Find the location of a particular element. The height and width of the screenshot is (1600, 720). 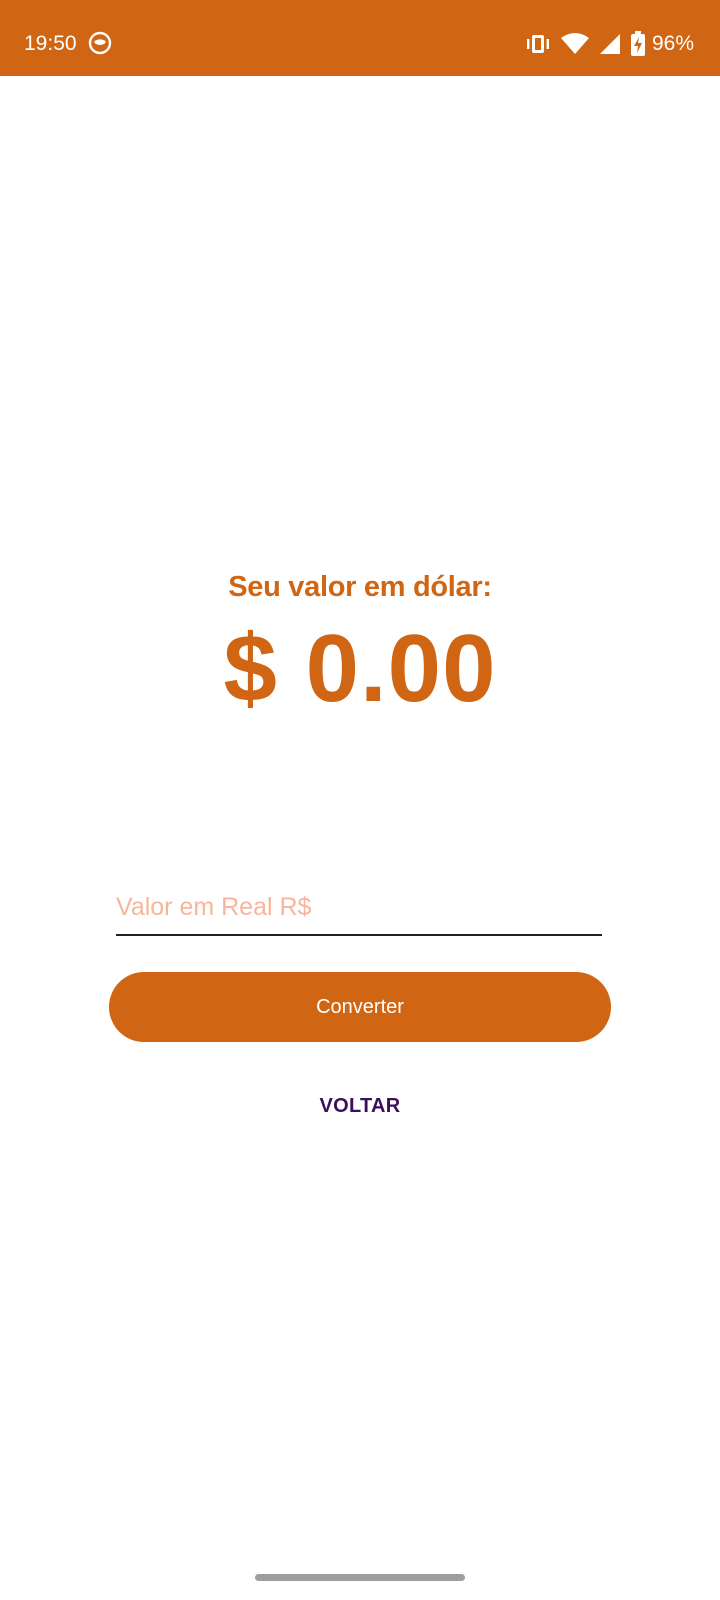

real-amount-field is located at coordinates (359, 908).